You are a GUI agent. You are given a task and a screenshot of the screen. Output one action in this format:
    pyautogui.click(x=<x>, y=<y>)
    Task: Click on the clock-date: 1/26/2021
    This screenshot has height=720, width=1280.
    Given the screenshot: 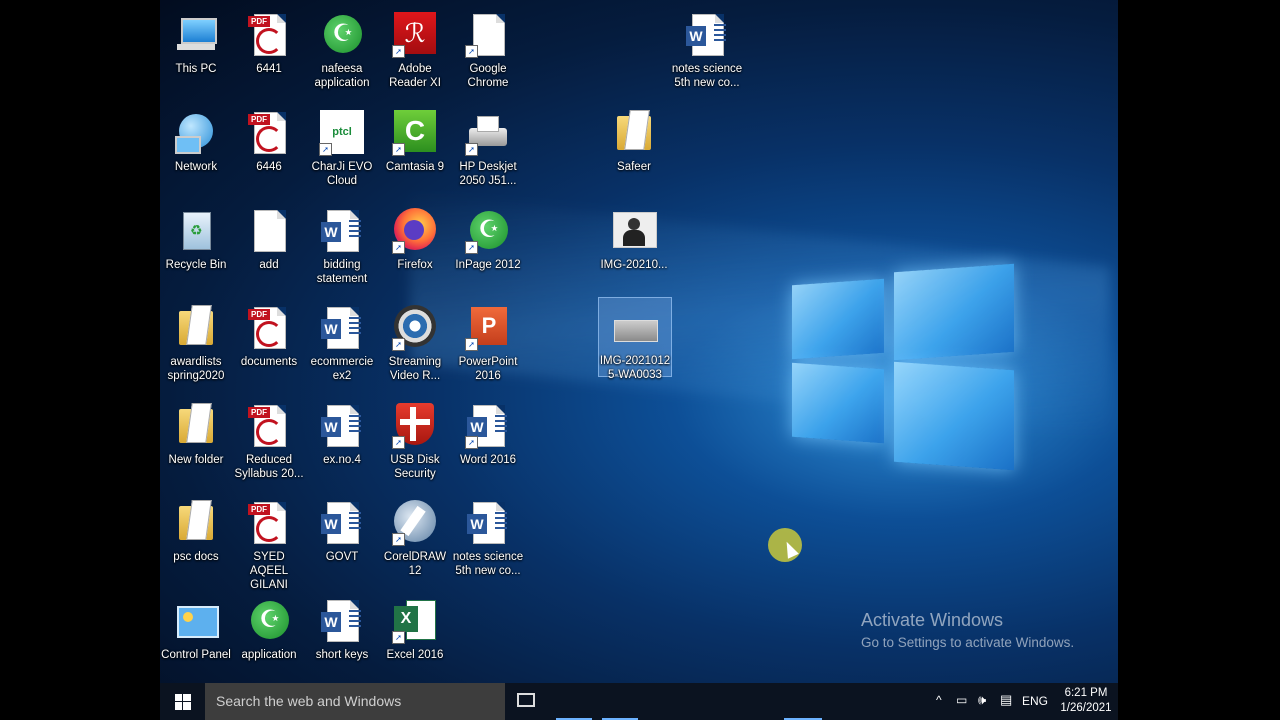 What is the action you would take?
    pyautogui.click(x=1086, y=708)
    